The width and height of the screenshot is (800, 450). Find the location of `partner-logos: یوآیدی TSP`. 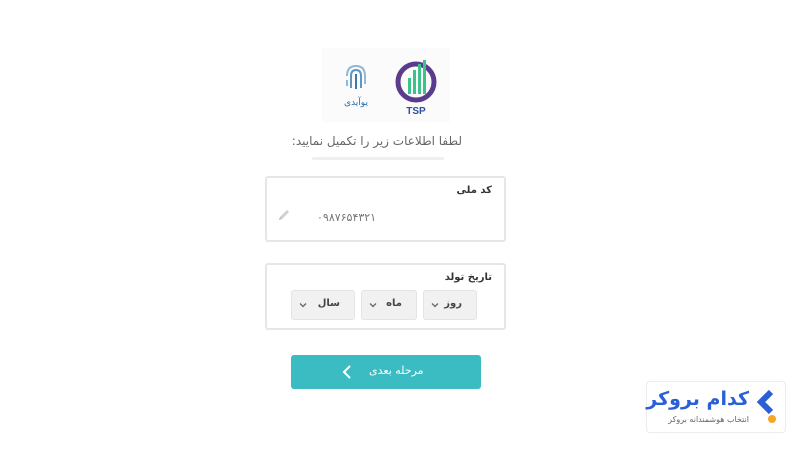

partner-logos: یوآیدی TSP is located at coordinates (386, 85).